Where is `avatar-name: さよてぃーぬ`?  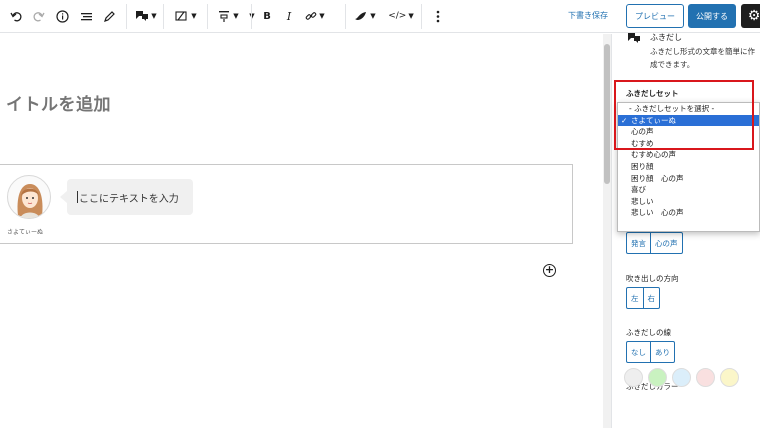 avatar-name: さよてぃーぬ is located at coordinates (25, 232).